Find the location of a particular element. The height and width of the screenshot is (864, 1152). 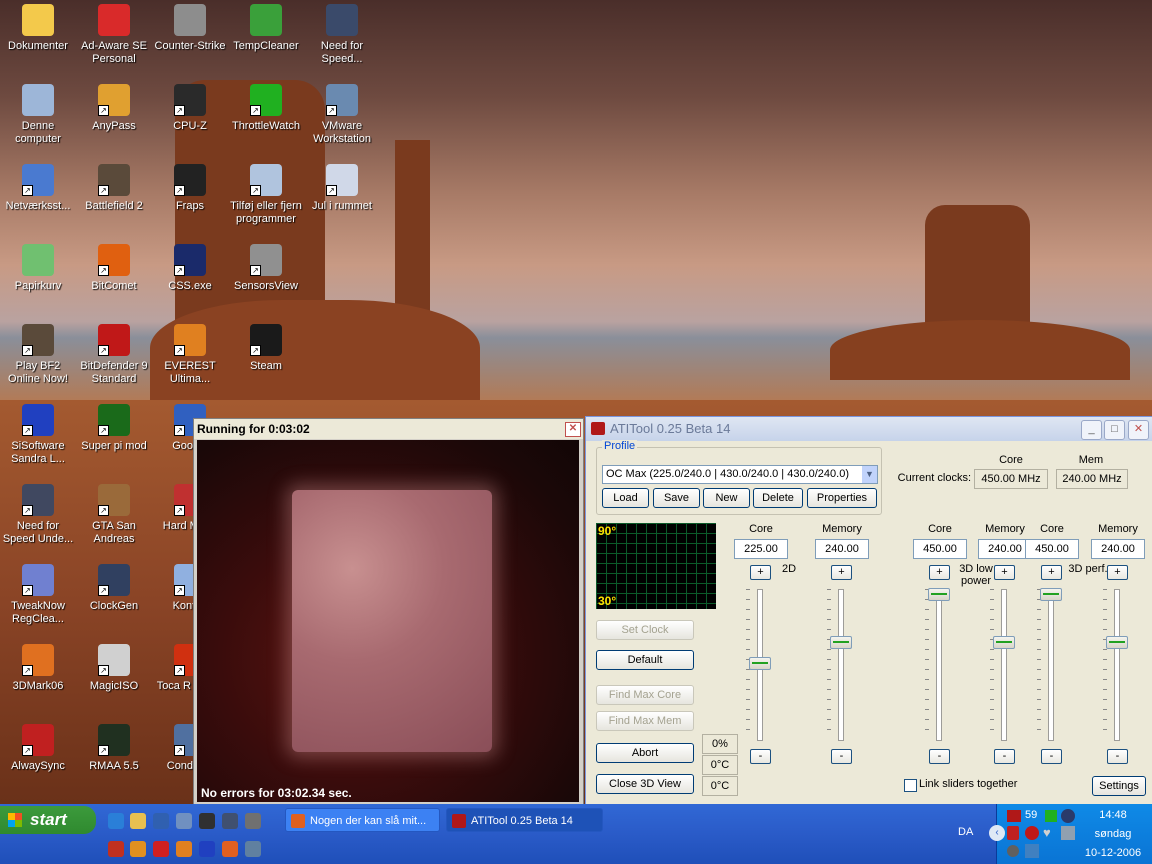

counter-strike-icon is located at coordinates (253, 821).